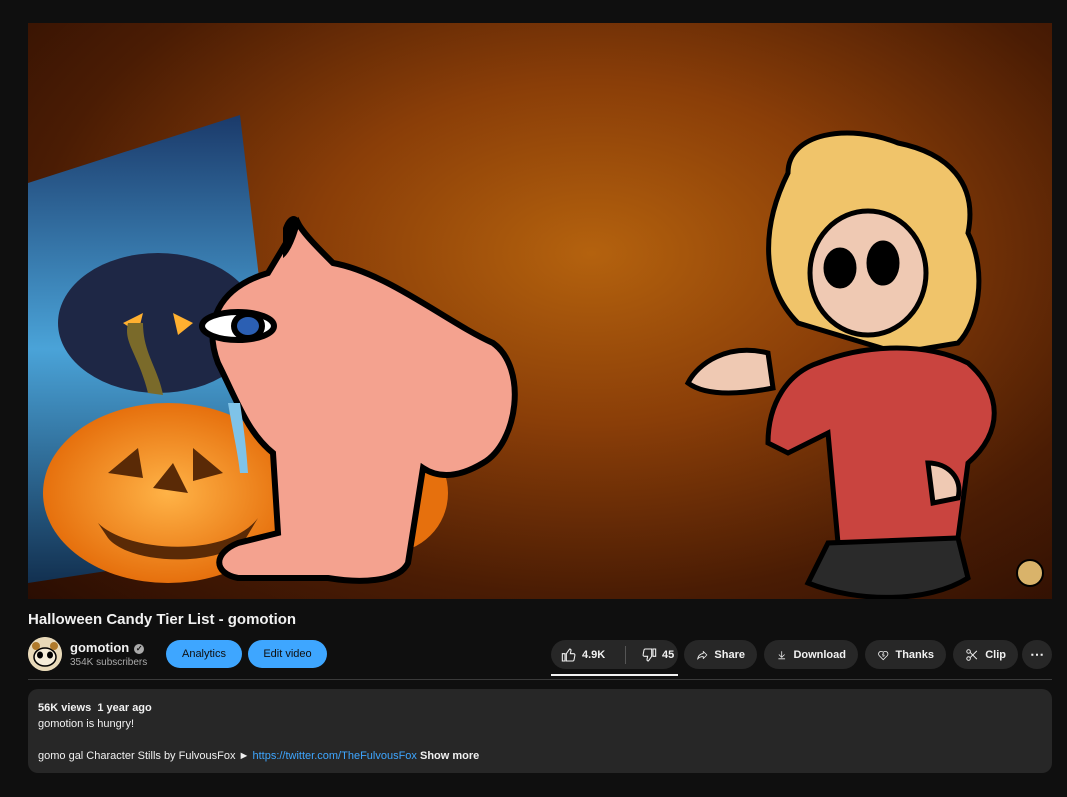  Describe the element at coordinates (594, 654) in the screenshot. I see `like-count: 4.9K` at that location.